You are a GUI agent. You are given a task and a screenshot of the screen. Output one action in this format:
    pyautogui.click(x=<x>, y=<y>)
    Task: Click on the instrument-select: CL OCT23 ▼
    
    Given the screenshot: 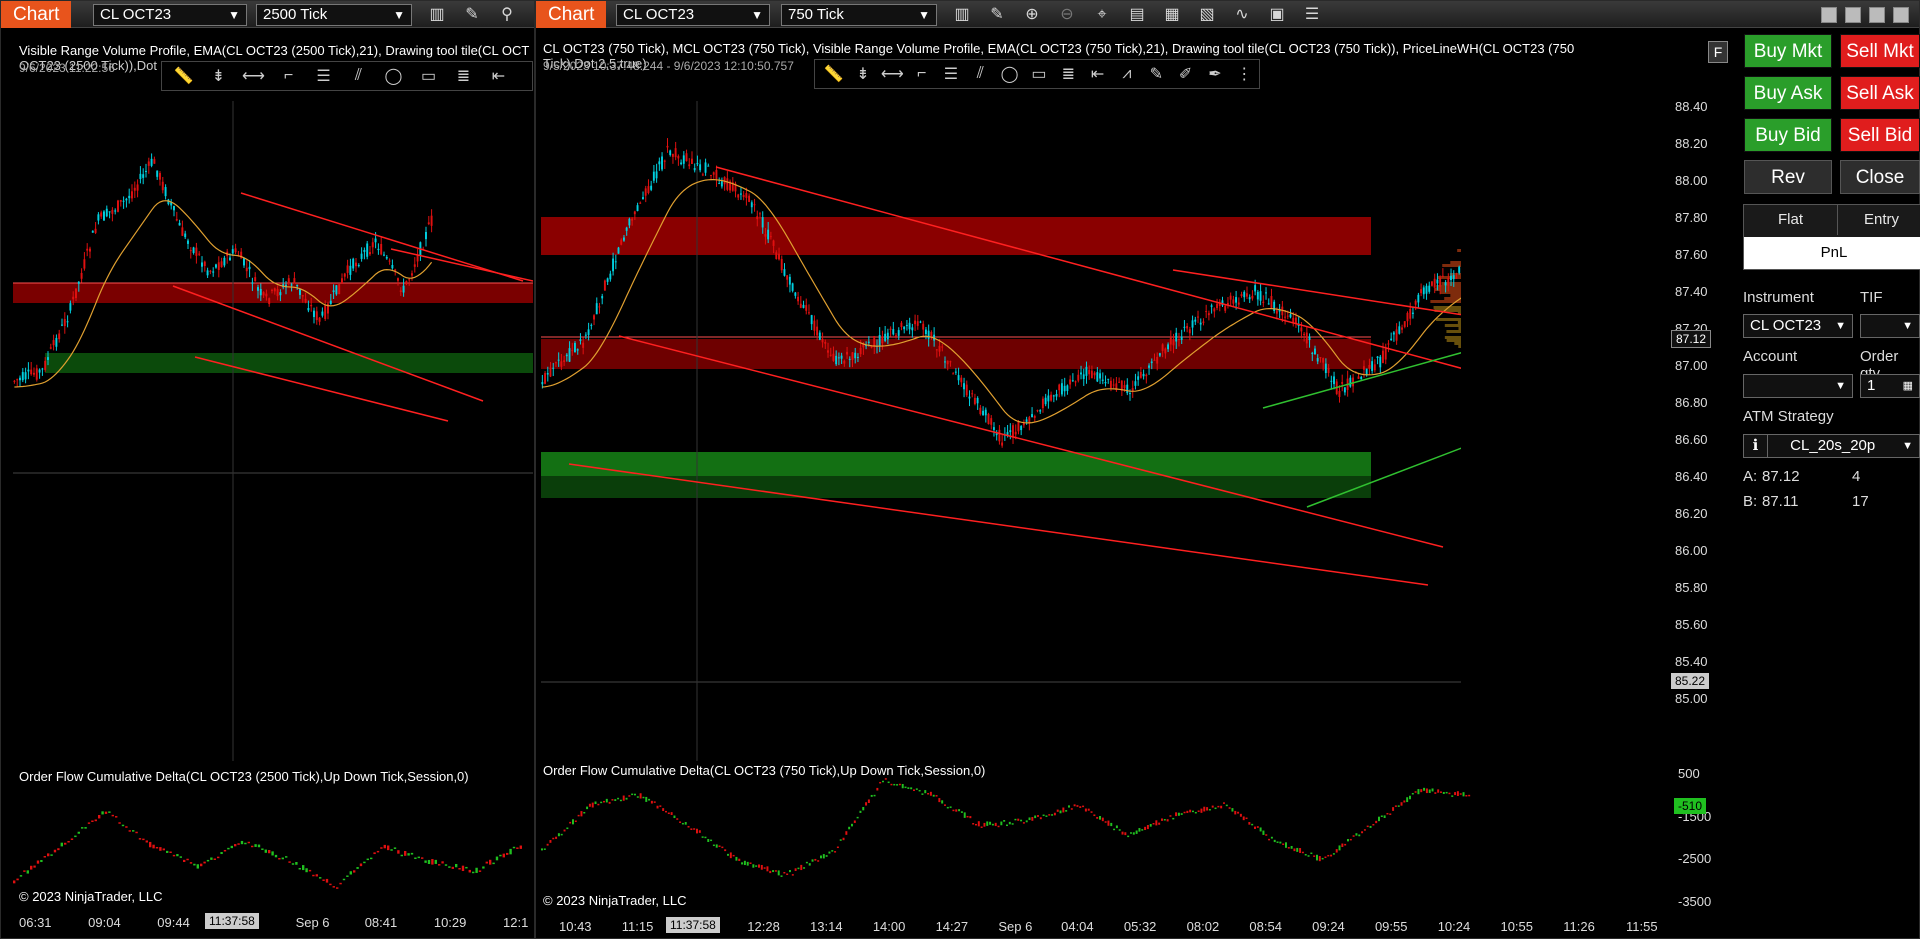 What is the action you would take?
    pyautogui.click(x=1798, y=326)
    